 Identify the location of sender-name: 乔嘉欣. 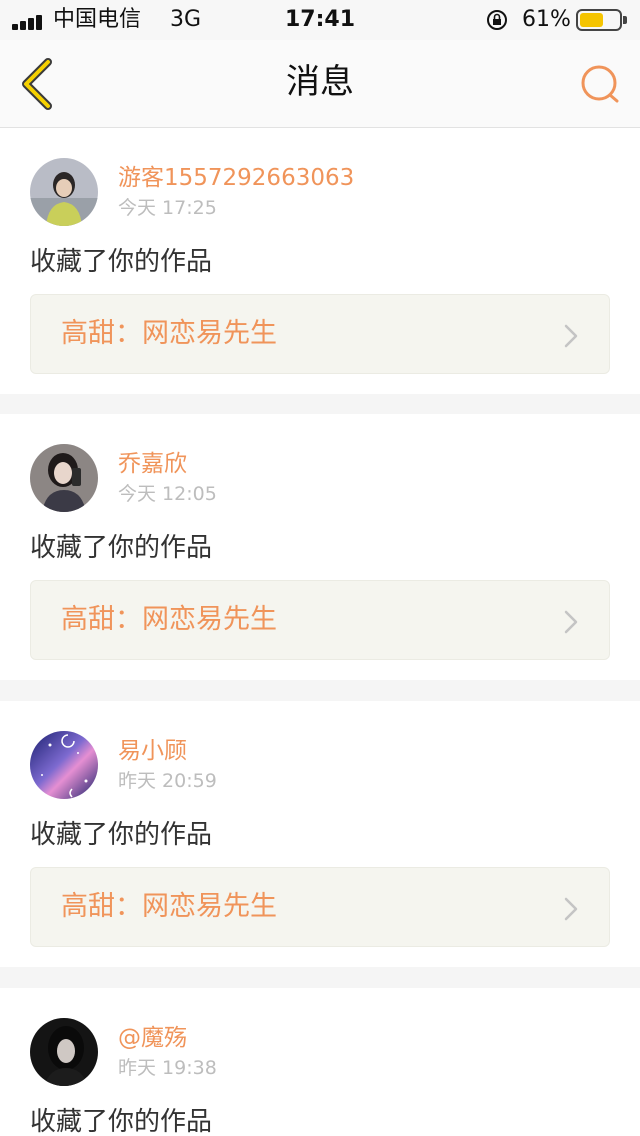
(152, 464).